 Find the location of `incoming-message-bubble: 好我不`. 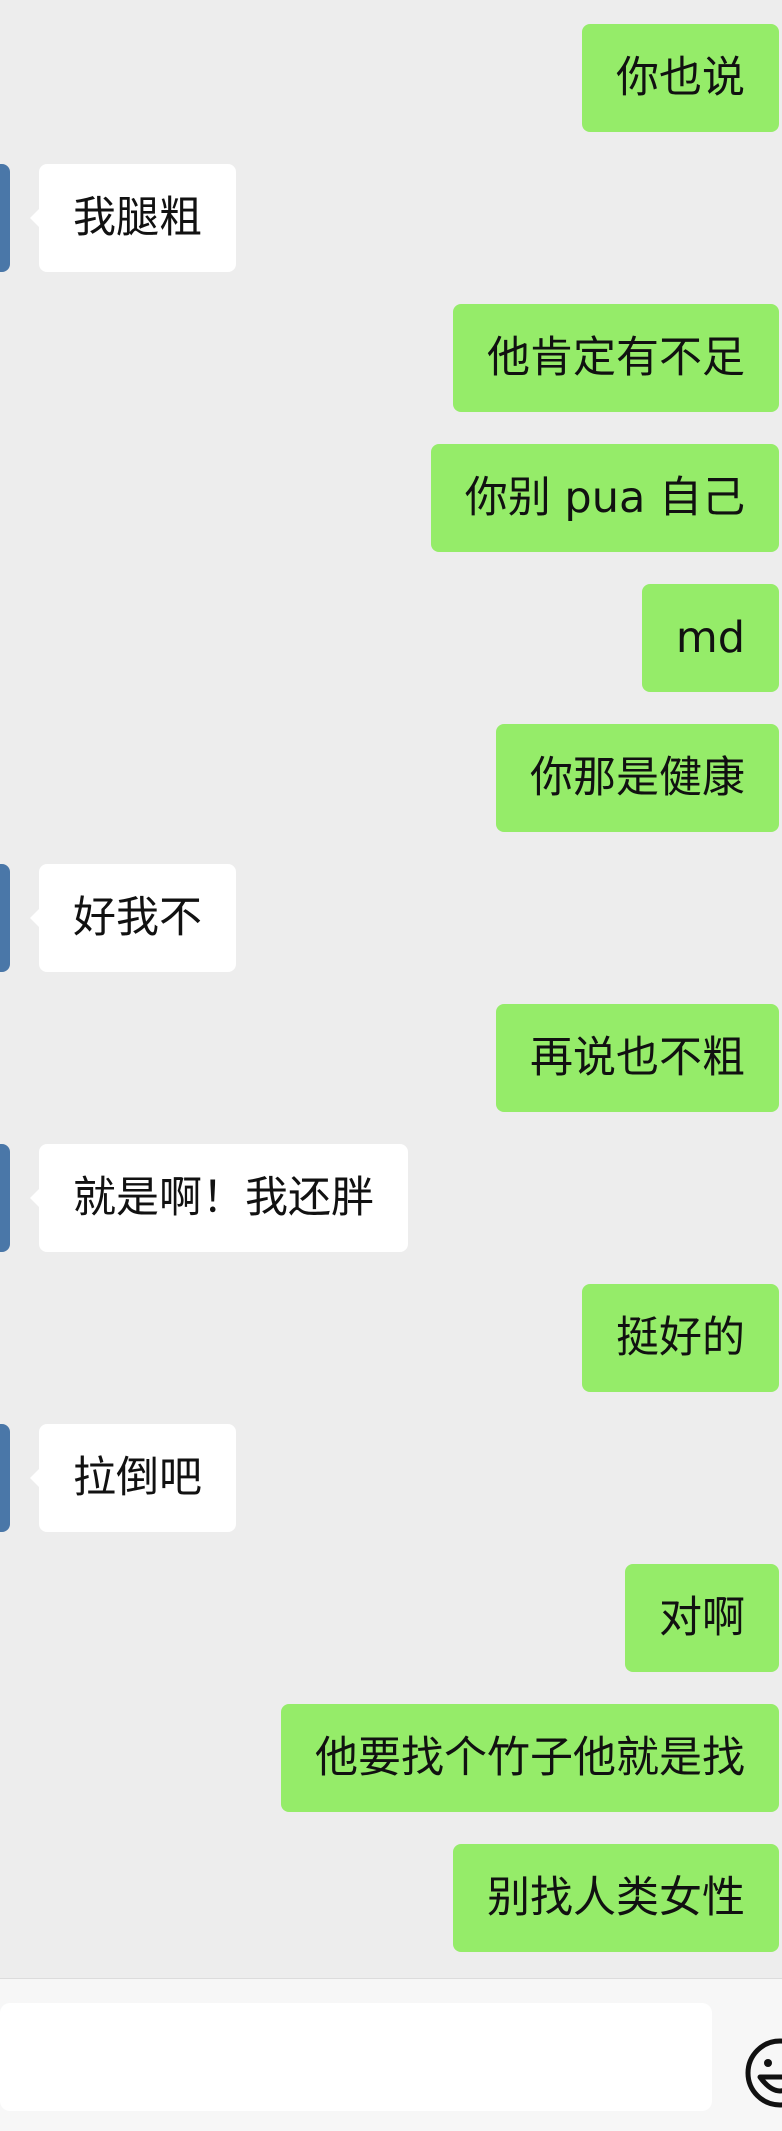

incoming-message-bubble: 好我不 is located at coordinates (133, 918).